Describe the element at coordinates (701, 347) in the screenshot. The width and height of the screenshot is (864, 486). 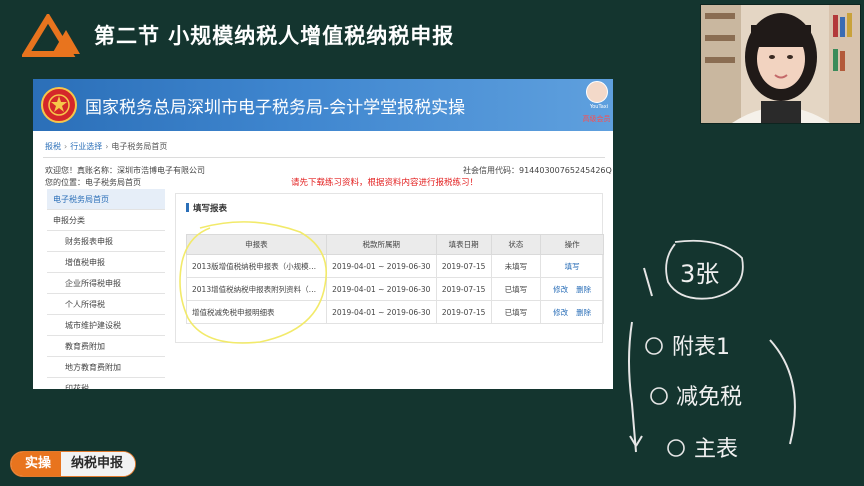
I see `note-item-1: 附表1` at that location.